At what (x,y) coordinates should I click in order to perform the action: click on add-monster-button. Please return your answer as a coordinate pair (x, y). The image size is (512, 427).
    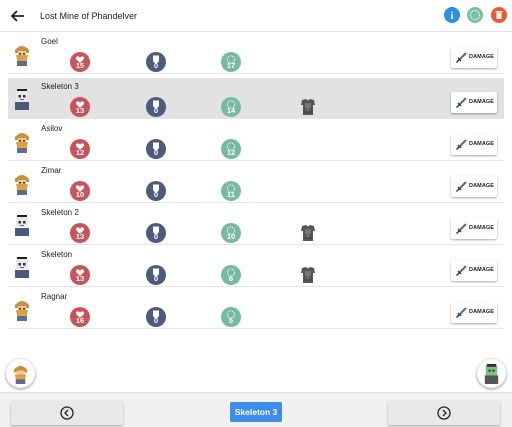
    Looking at the image, I should click on (491, 373).